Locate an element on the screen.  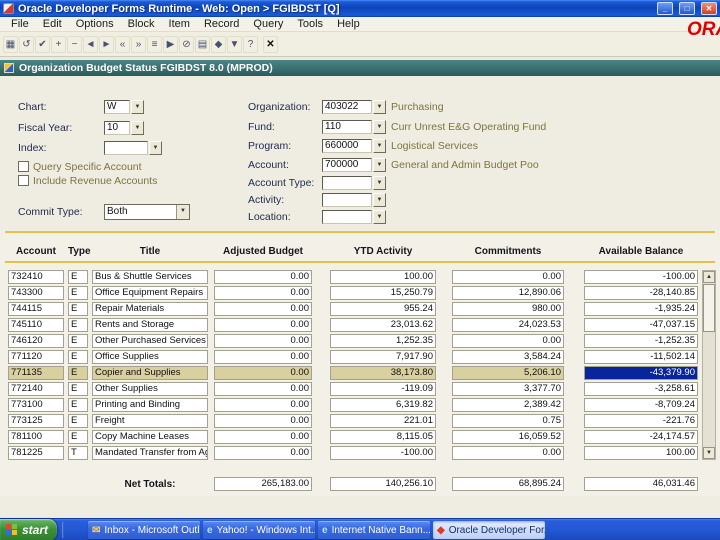
cell-commitments: 2,389.42 is located at coordinates (508, 405).